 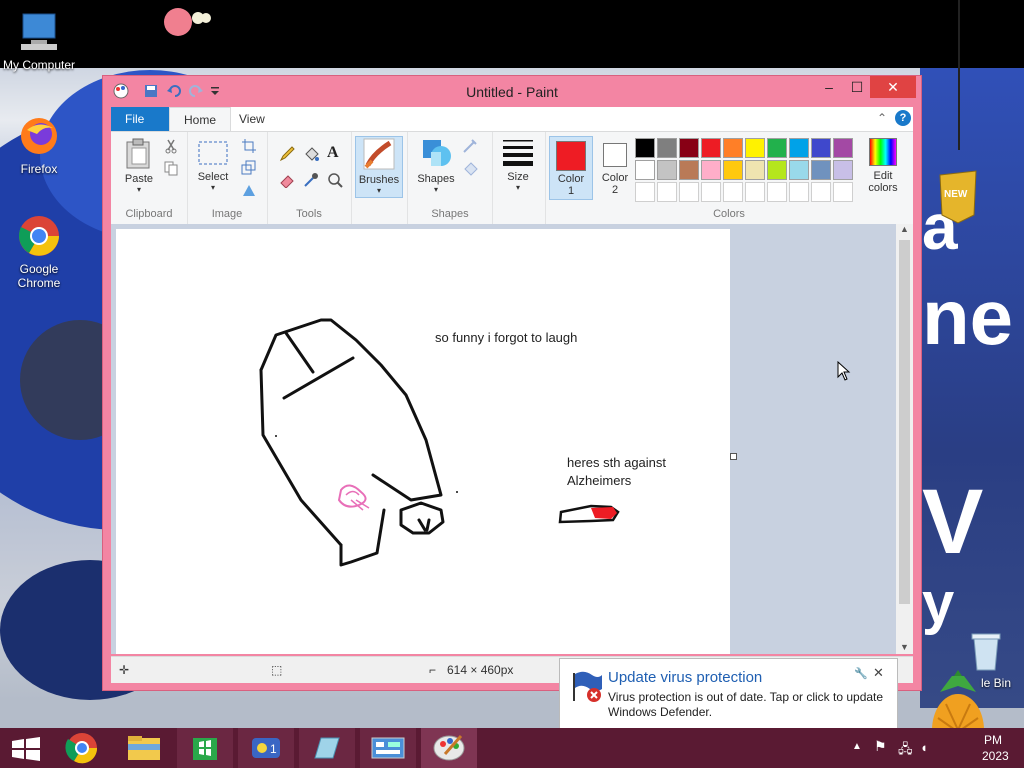 I want to click on select-button: Select ▾, so click(x=213, y=165).